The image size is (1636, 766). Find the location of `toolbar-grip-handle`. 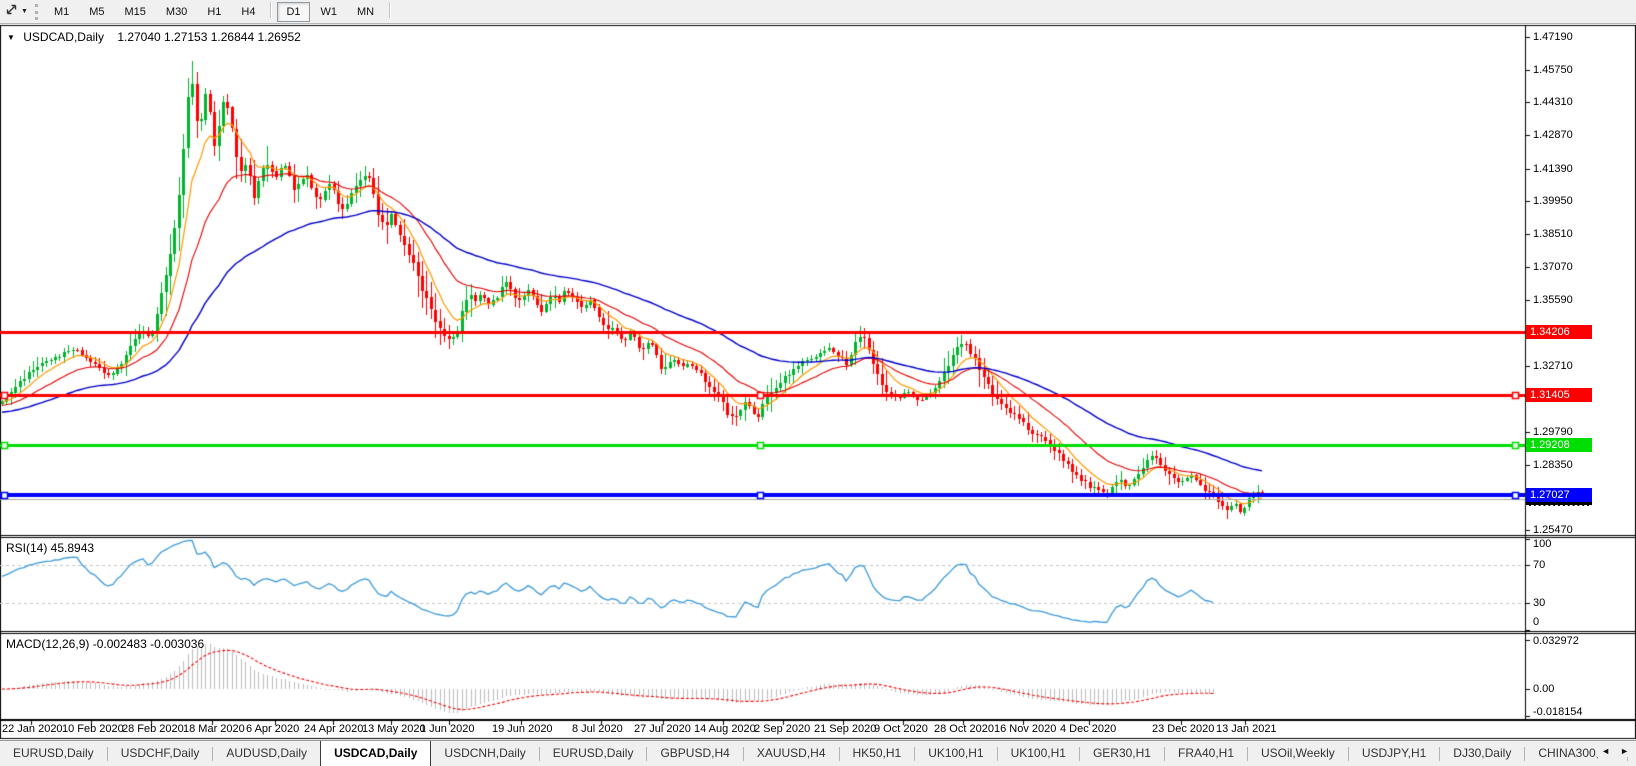

toolbar-grip-handle is located at coordinates (36, 11).